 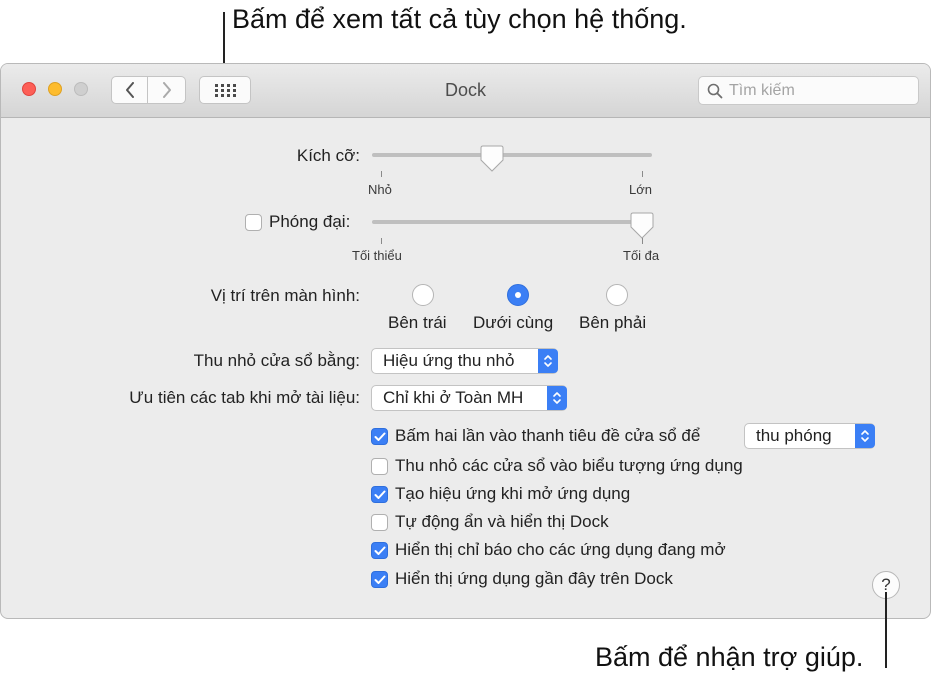 What do you see at coordinates (886, 630) in the screenshot?
I see `callout-leader-line` at bounding box center [886, 630].